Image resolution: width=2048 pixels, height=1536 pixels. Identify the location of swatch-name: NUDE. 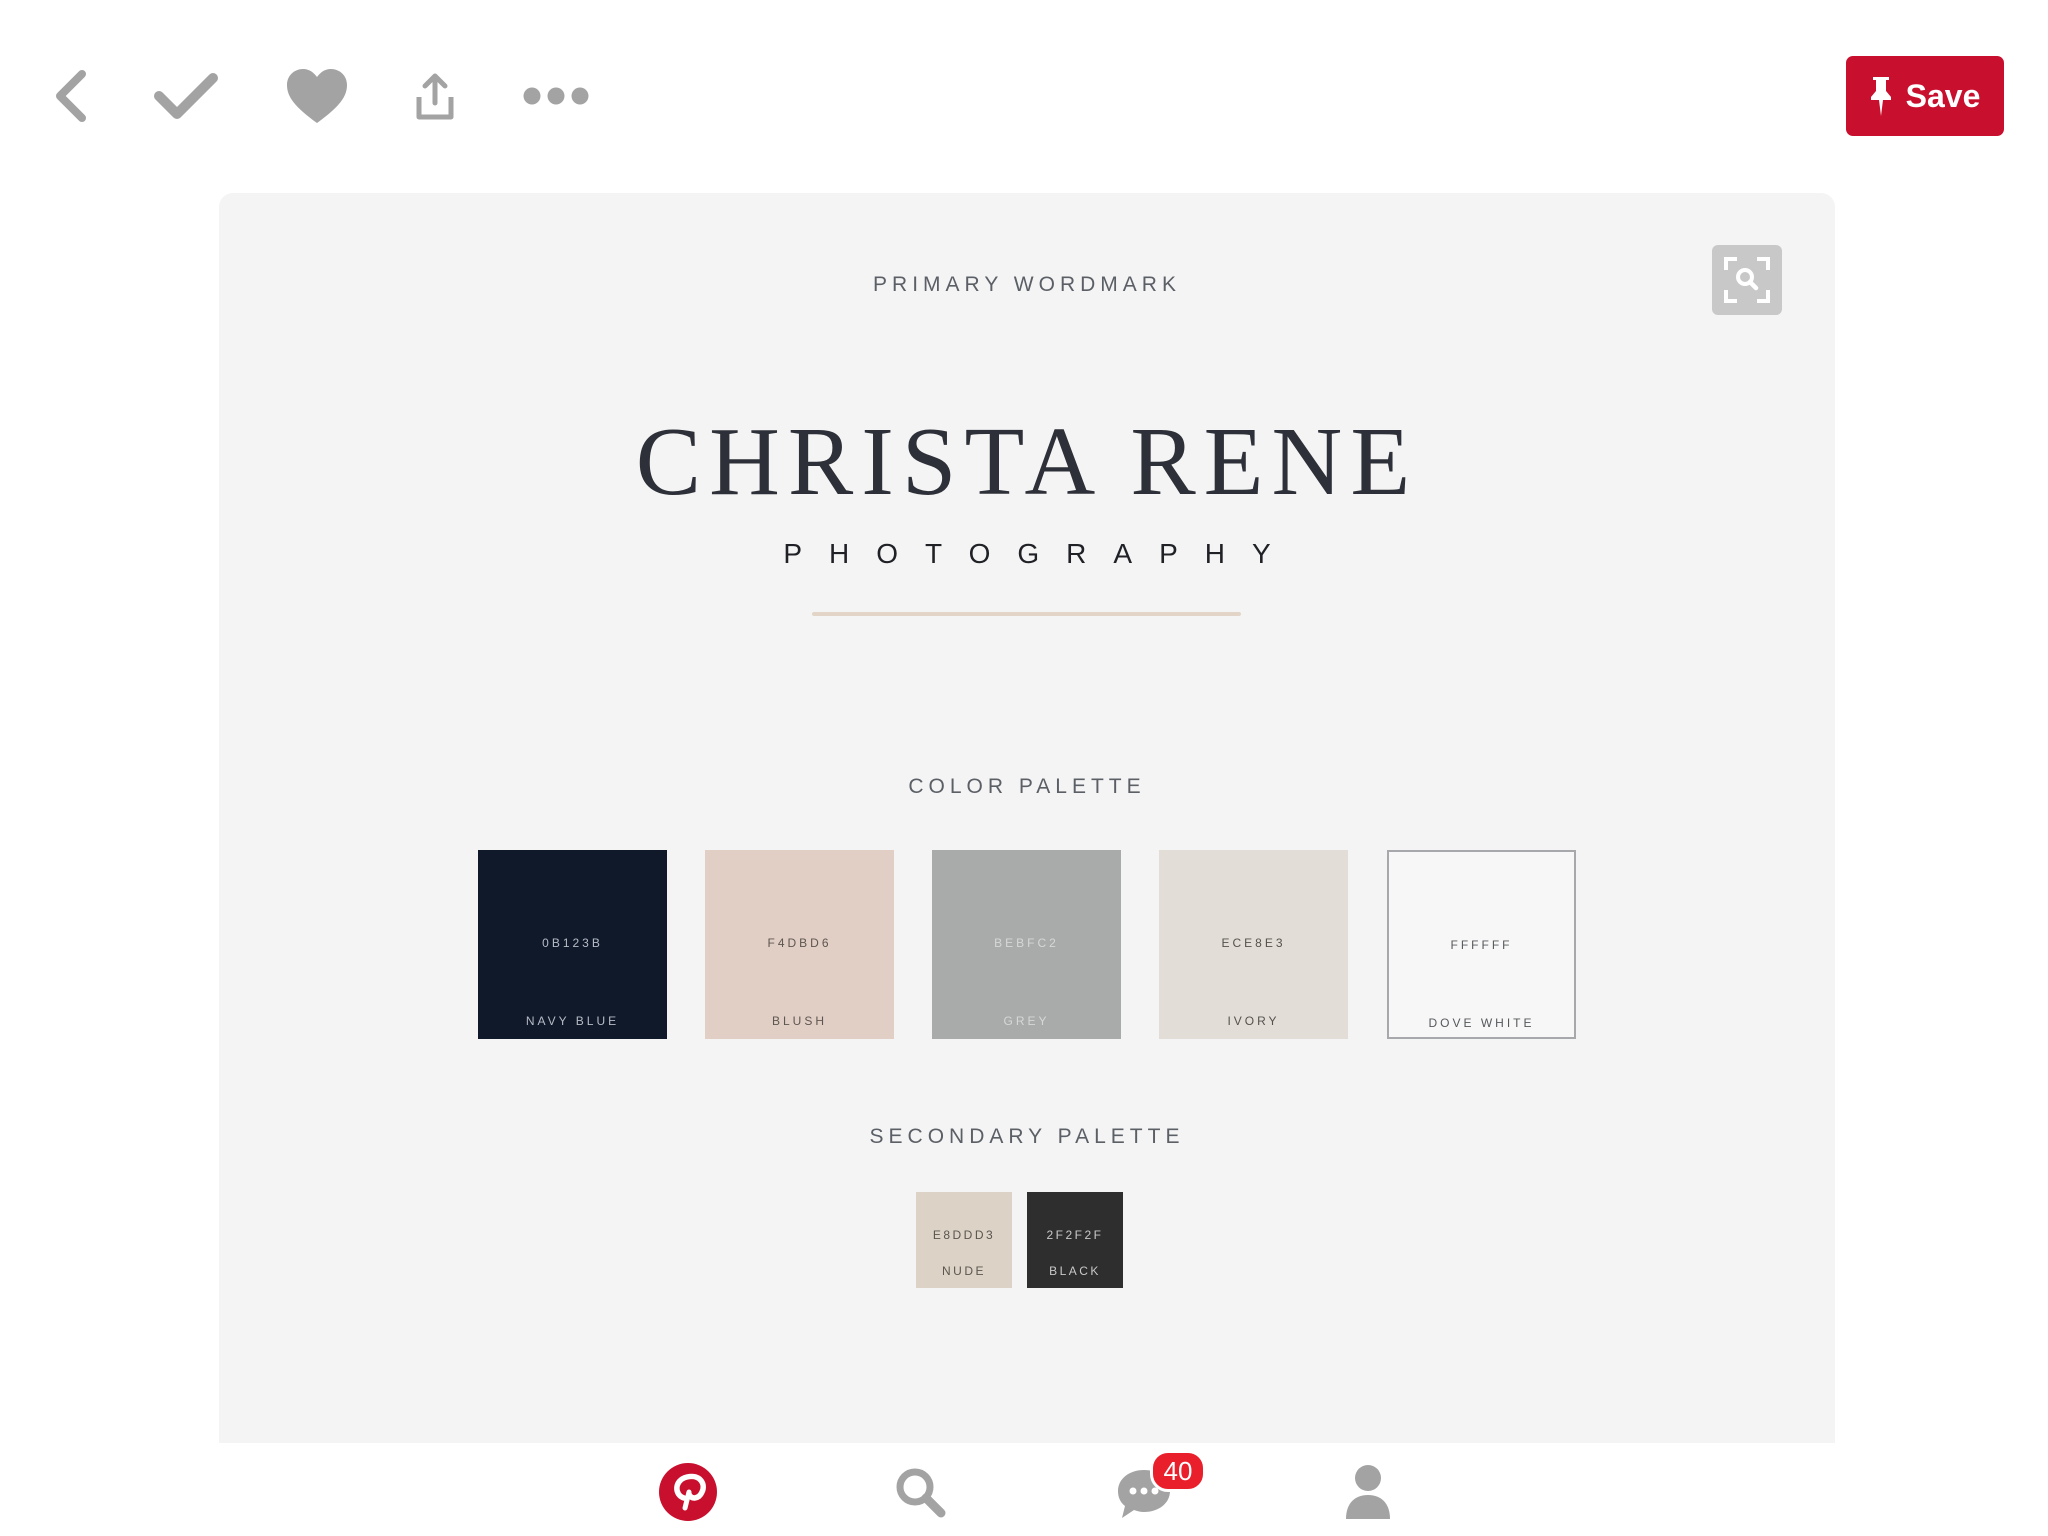
(963, 1271).